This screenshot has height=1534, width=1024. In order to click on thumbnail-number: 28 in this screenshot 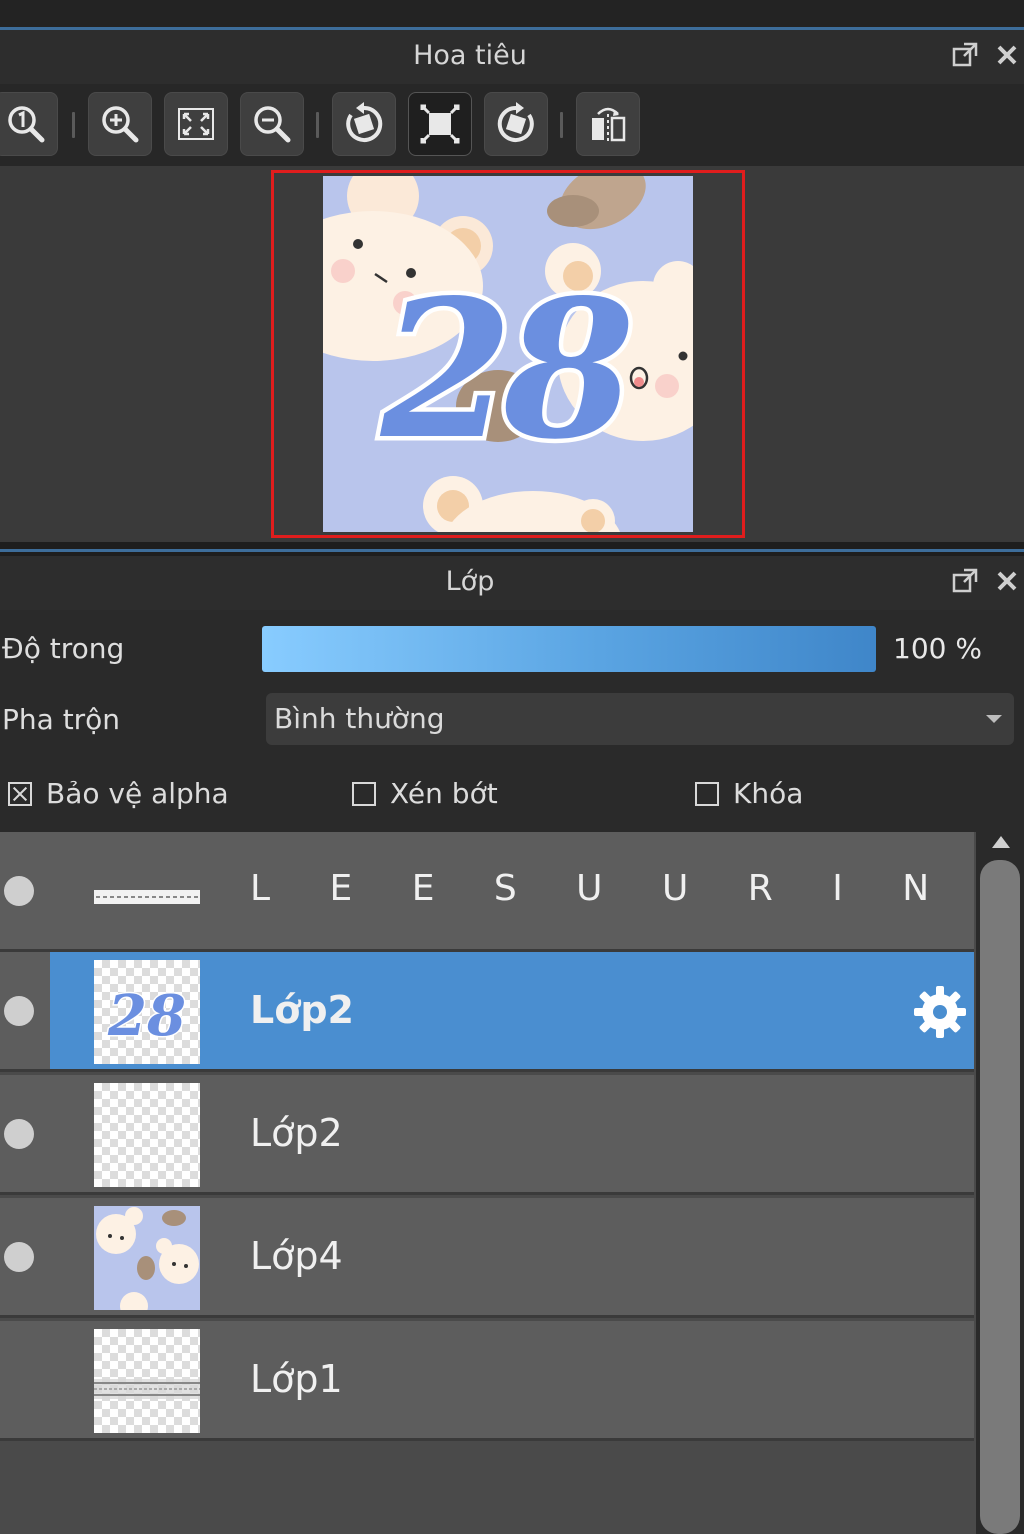, I will do `click(146, 1016)`.